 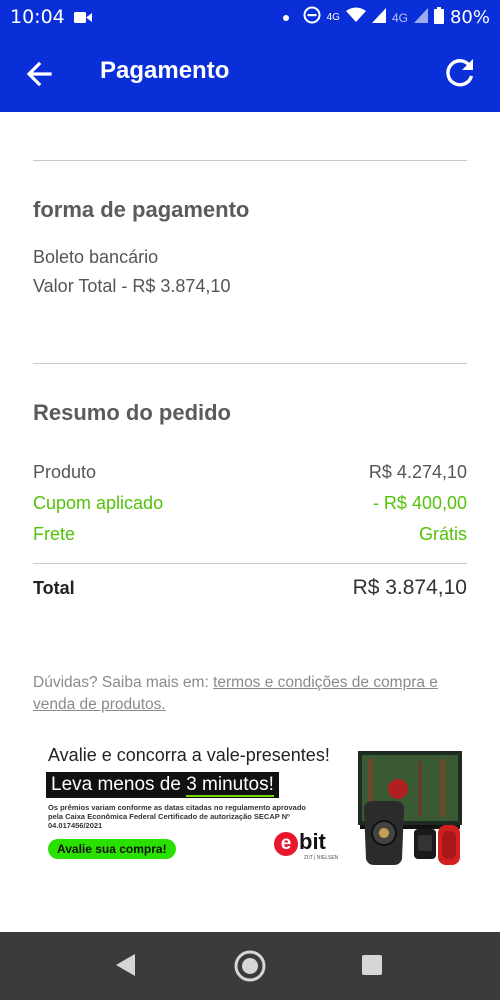 What do you see at coordinates (65, 472) in the screenshot?
I see `summary-row-label: Produto` at bounding box center [65, 472].